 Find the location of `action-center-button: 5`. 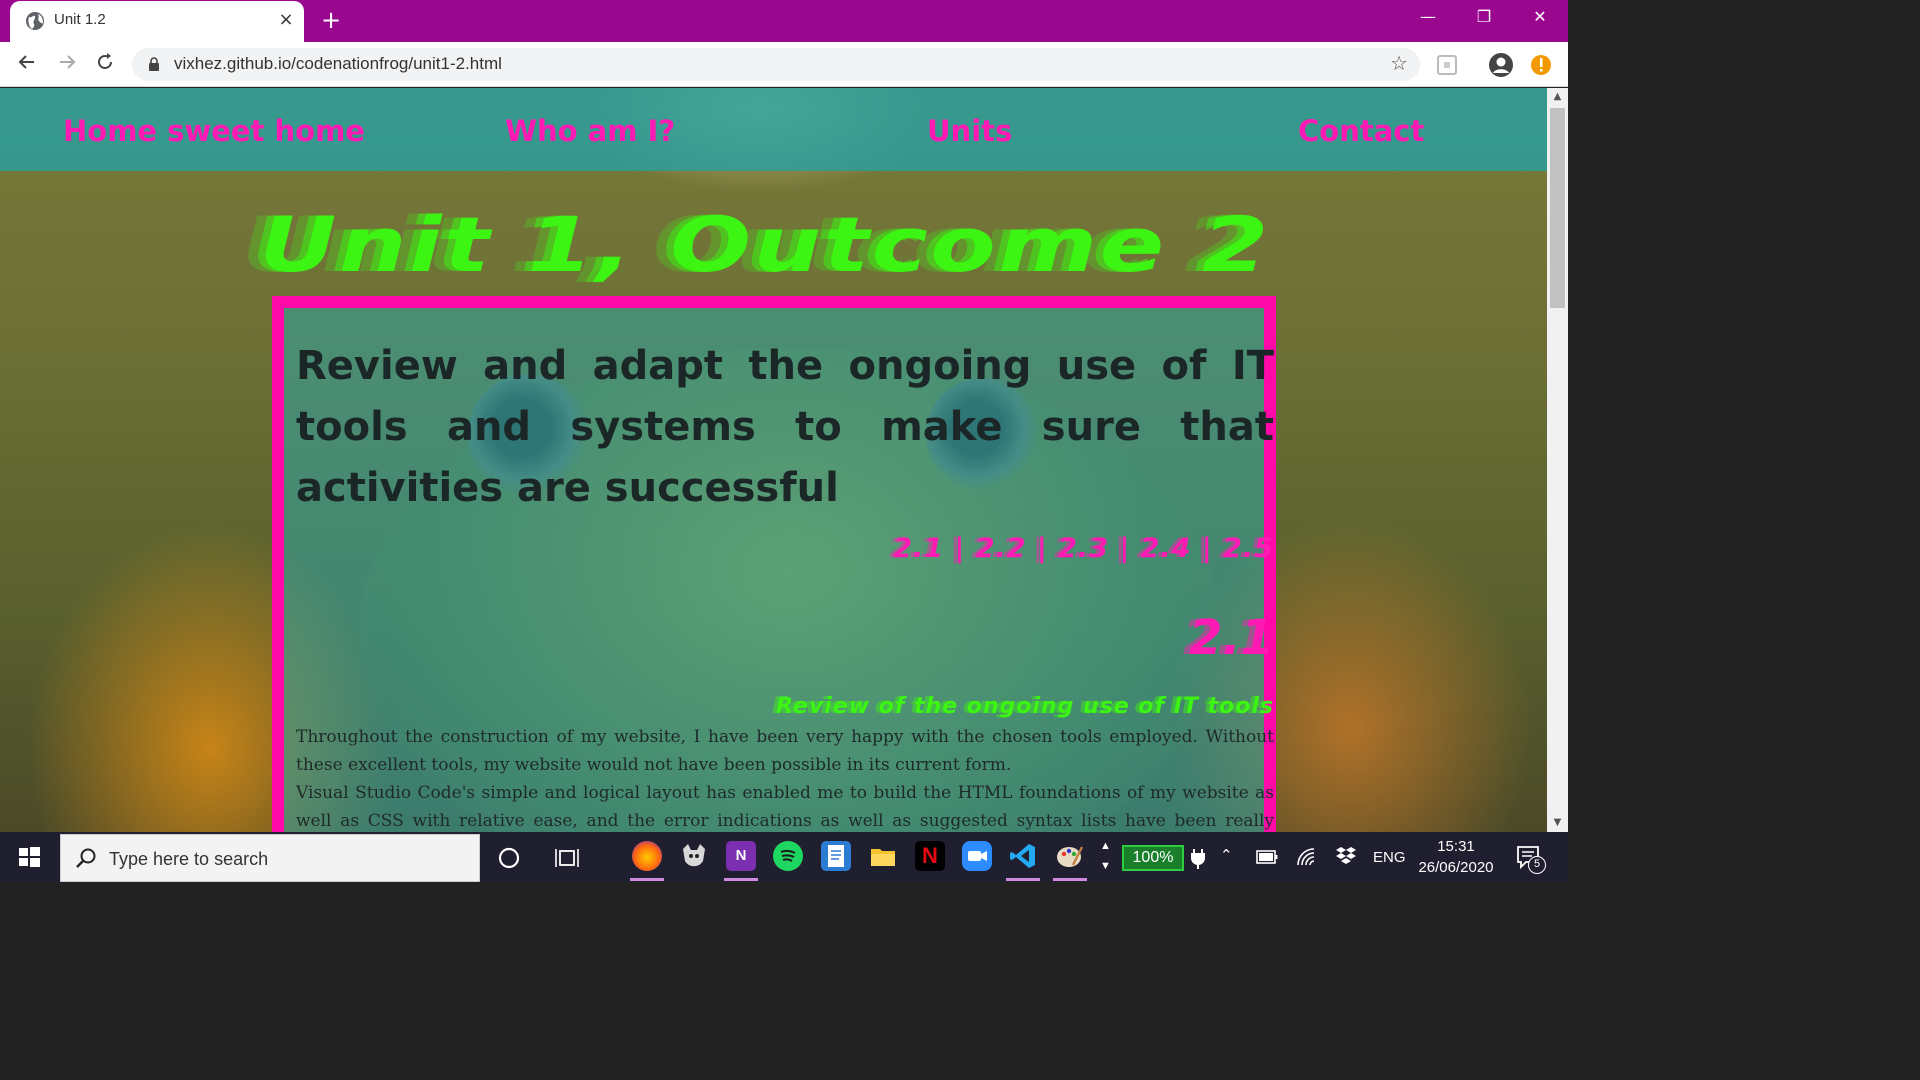

action-center-button: 5 is located at coordinates (1529, 858).